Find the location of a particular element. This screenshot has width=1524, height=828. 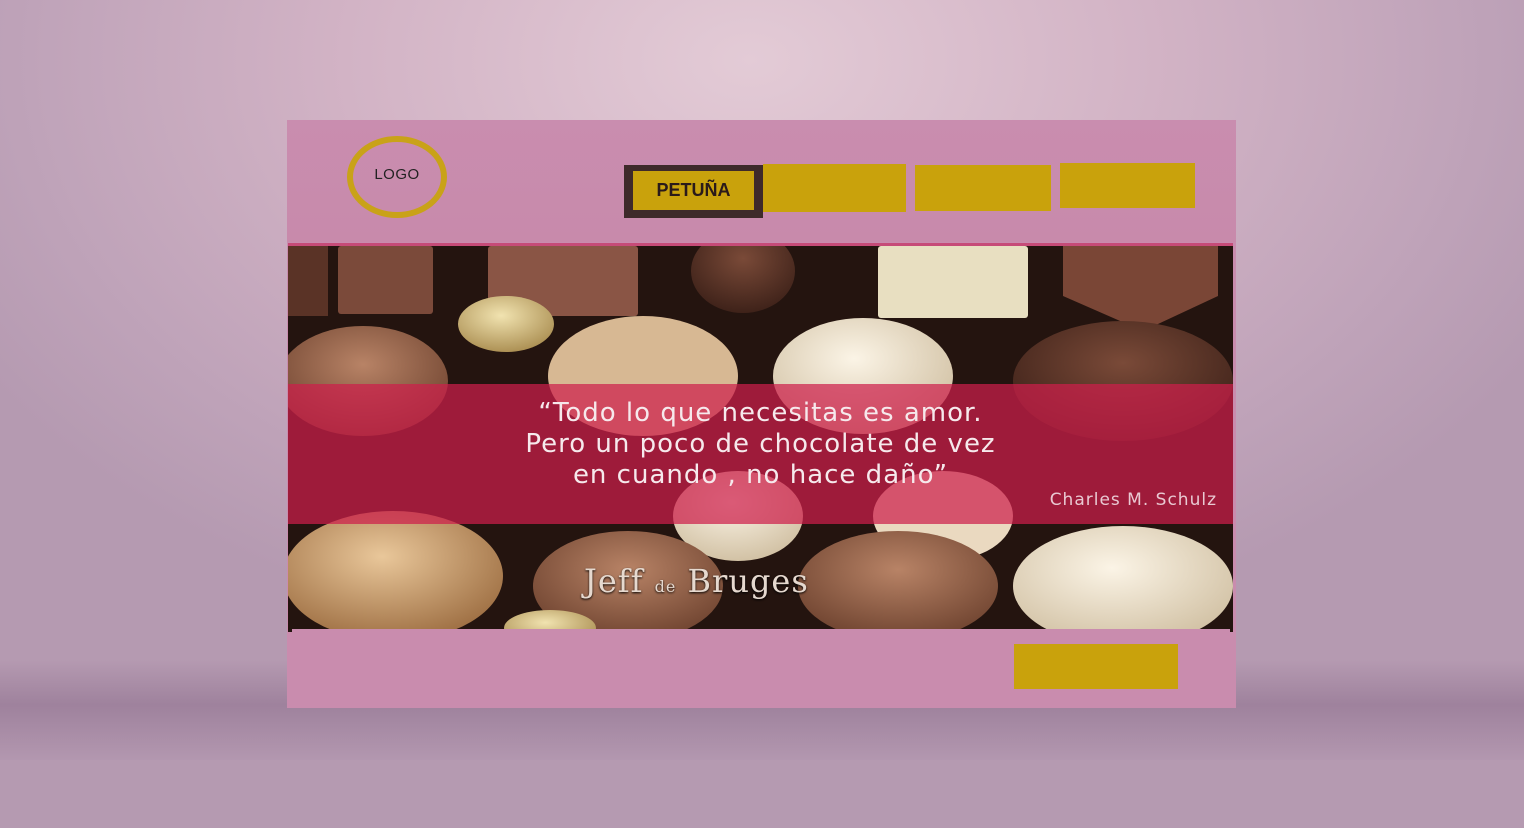

brand-watermark: Jeff de Bruges is located at coordinates (696, 581).